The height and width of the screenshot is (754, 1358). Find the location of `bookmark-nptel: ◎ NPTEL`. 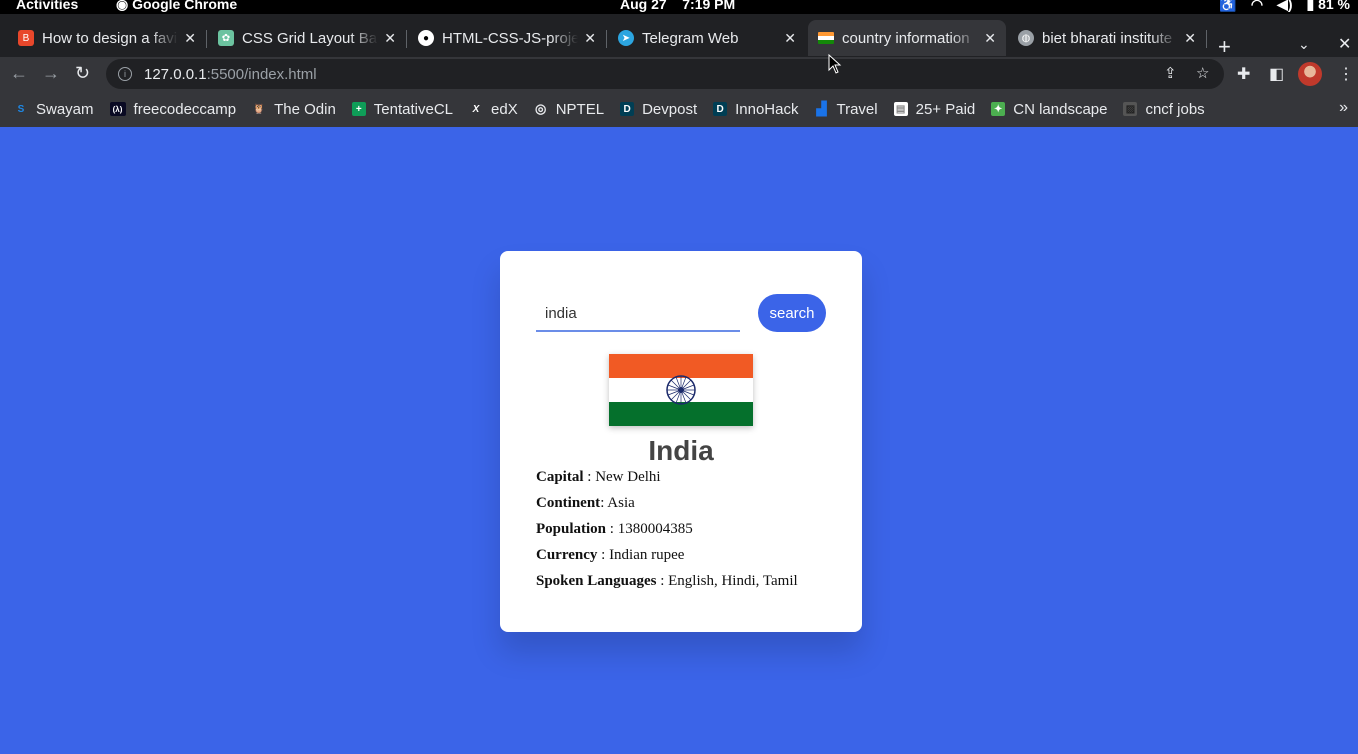

bookmark-nptel: ◎ NPTEL is located at coordinates (569, 109).